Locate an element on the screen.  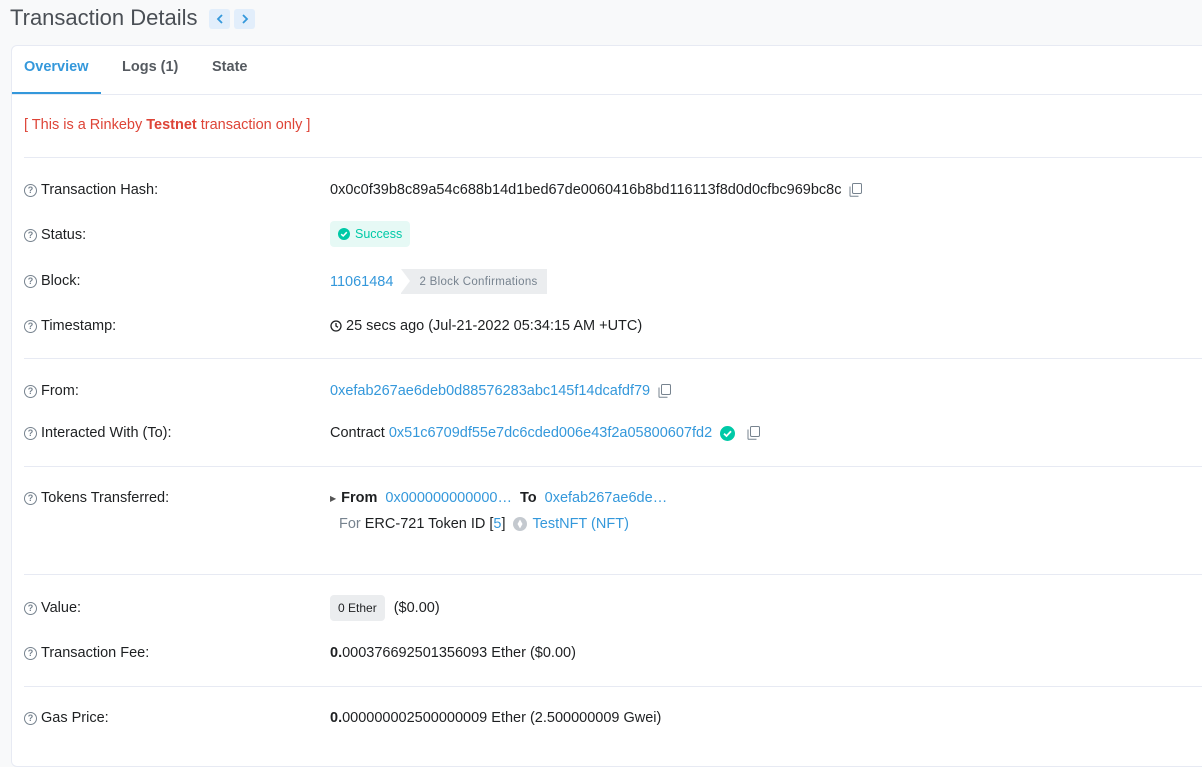
gas-price-integer: 0. is located at coordinates (336, 718).